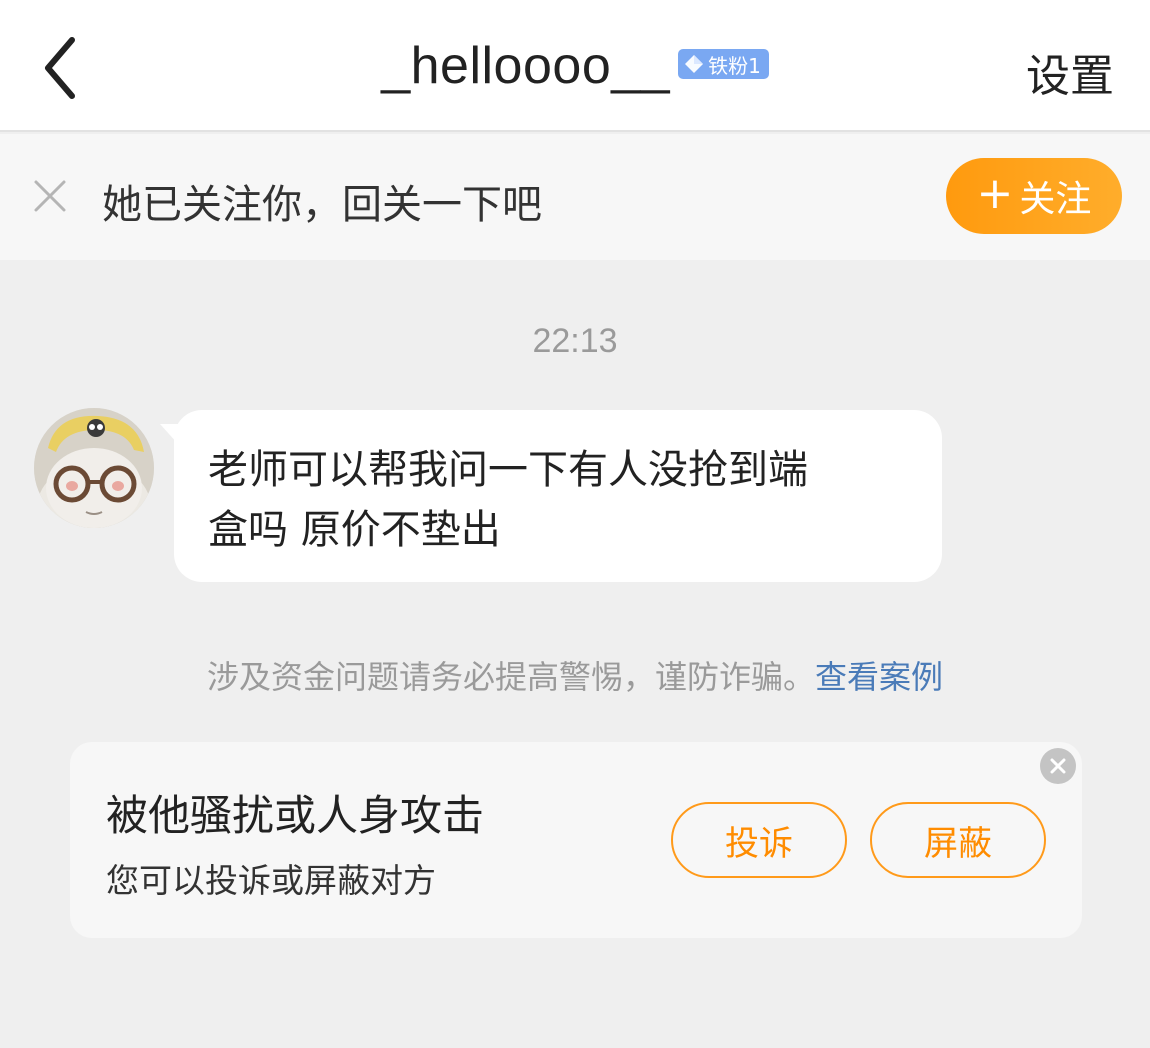  Describe the element at coordinates (1070, 72) in the screenshot. I see `settings-button: 设置` at that location.